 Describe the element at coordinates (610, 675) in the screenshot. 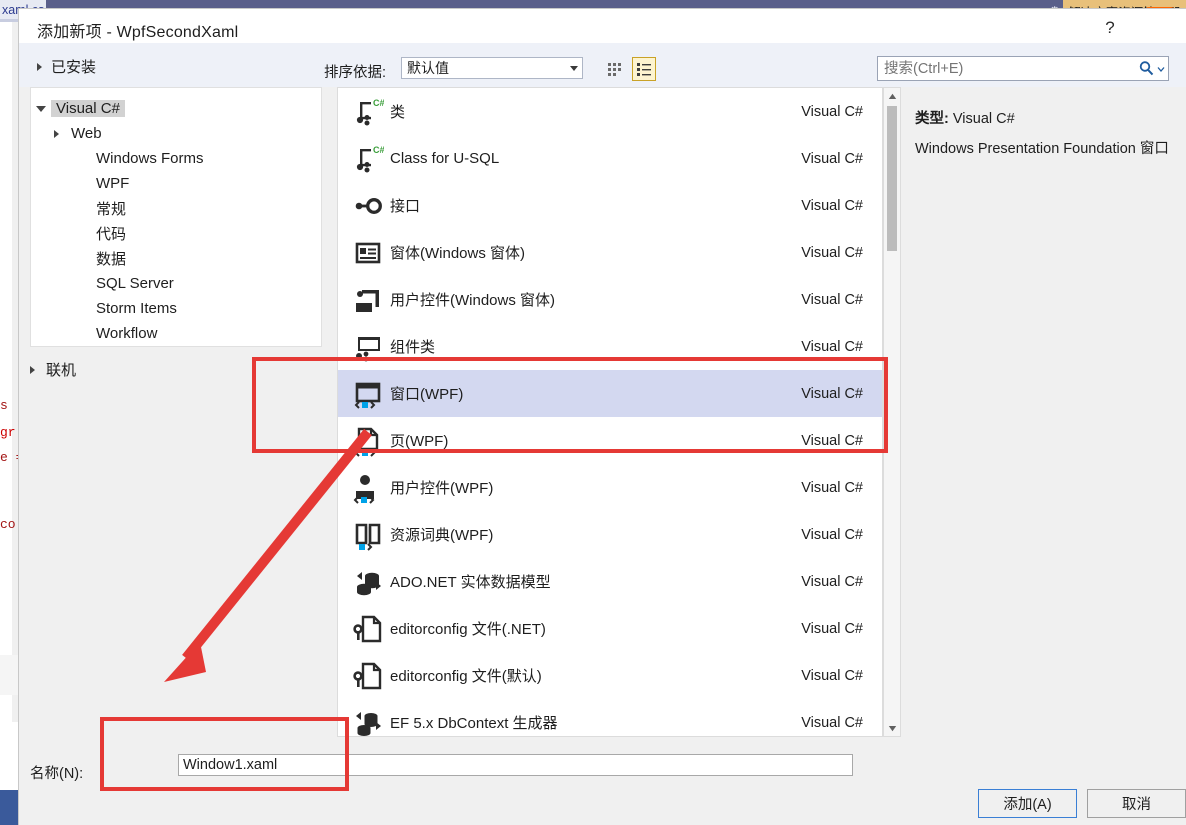

I see `template-row: editorconfig 文件(默认) Visual C#` at that location.